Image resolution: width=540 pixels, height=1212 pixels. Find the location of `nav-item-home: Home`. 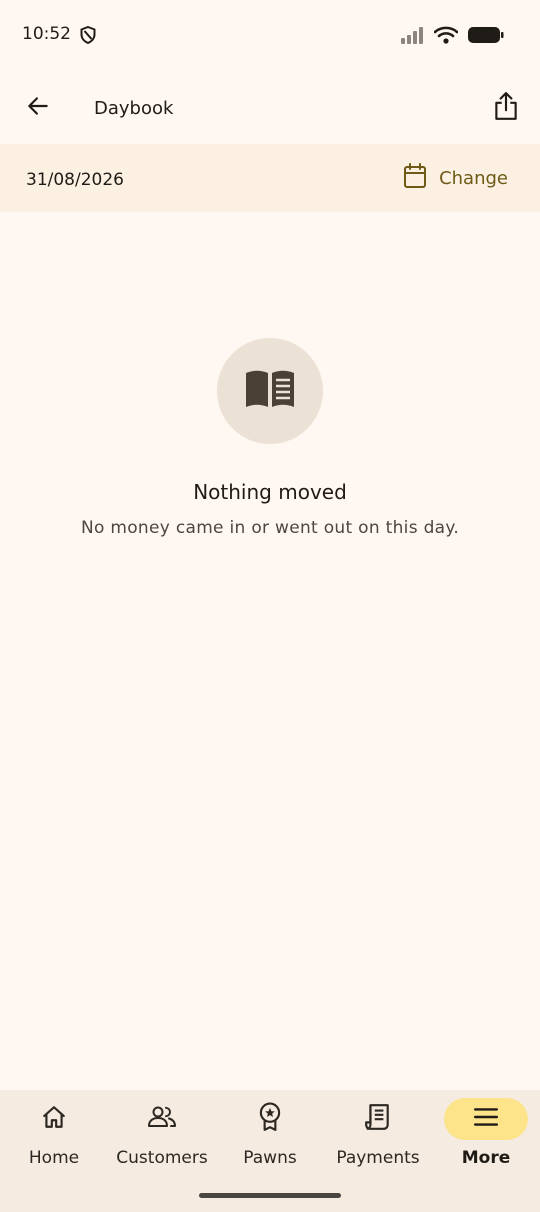

nav-item-home: Home is located at coordinates (54, 1138).